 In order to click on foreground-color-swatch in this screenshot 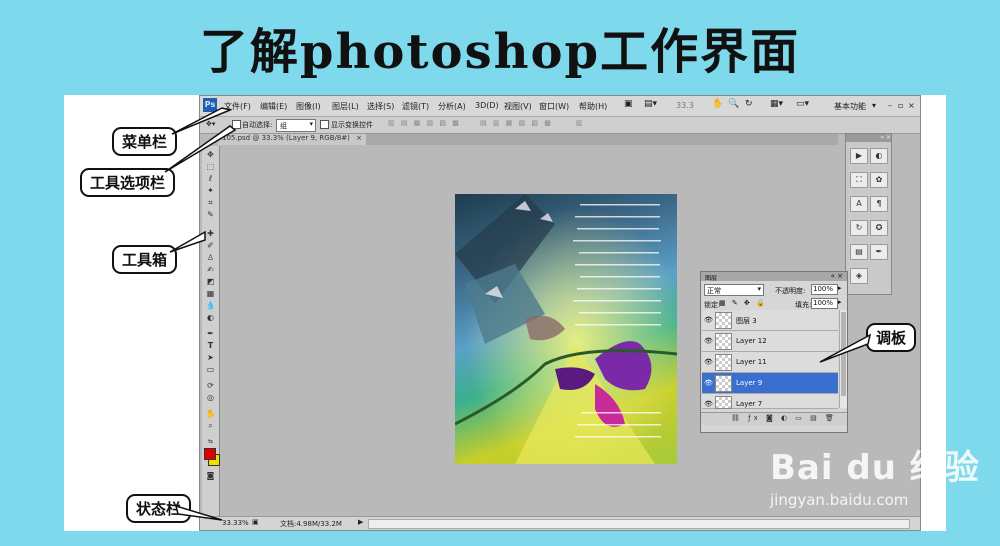, I will do `click(210, 454)`.